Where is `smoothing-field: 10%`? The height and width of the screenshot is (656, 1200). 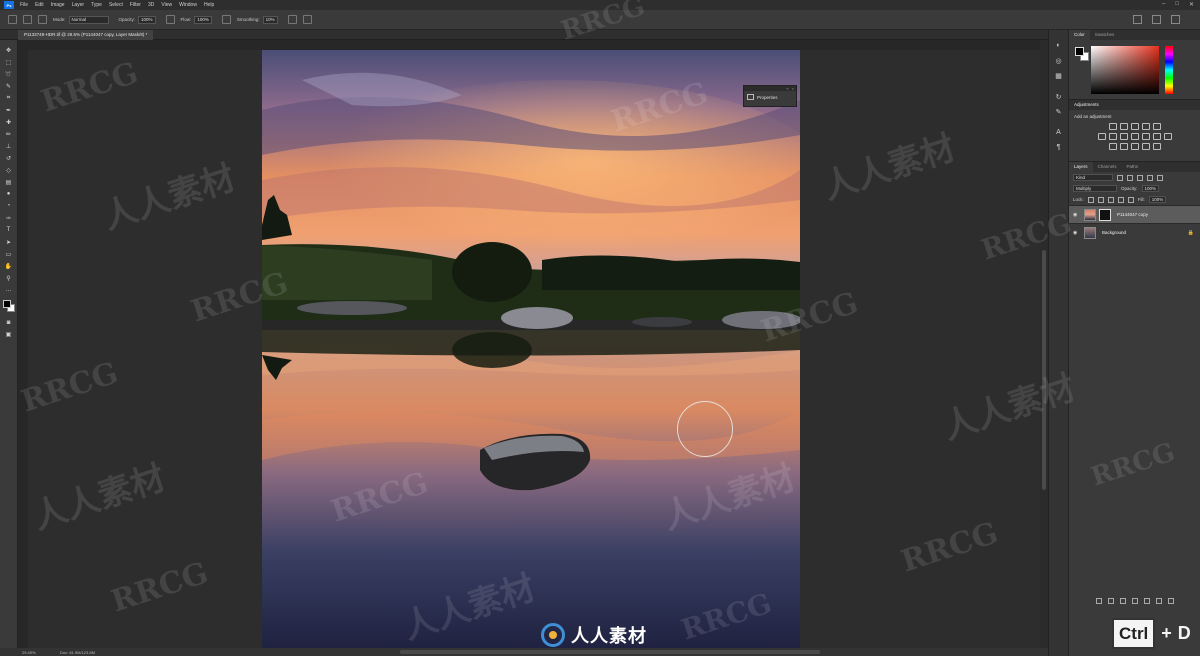
smoothing-field: 10% is located at coordinates (270, 19).